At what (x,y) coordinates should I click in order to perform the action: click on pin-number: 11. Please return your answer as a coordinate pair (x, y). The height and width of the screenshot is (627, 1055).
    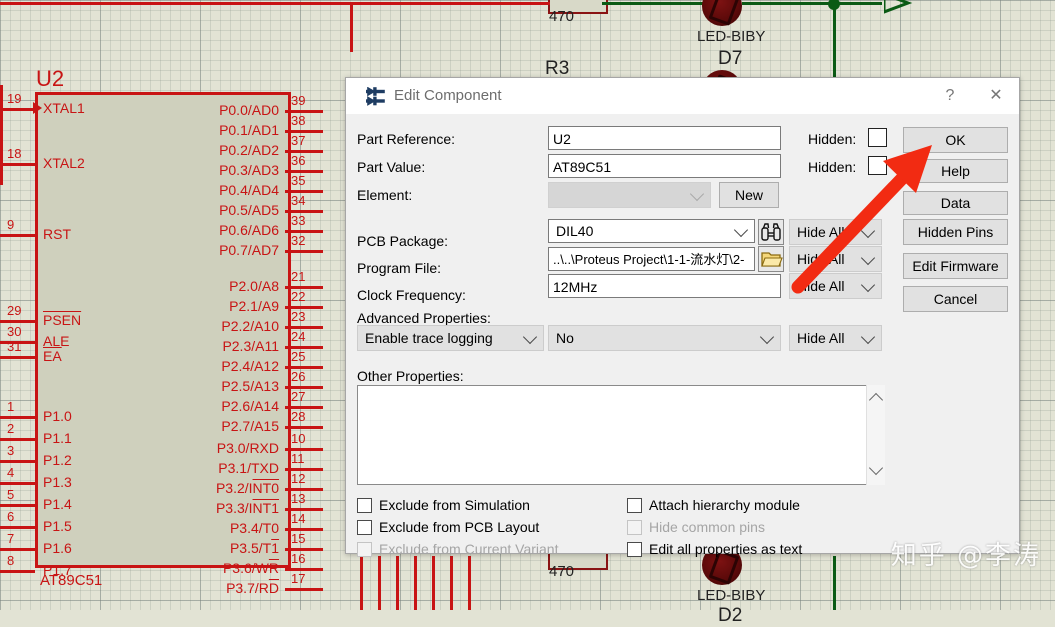
    Looking at the image, I should click on (298, 458).